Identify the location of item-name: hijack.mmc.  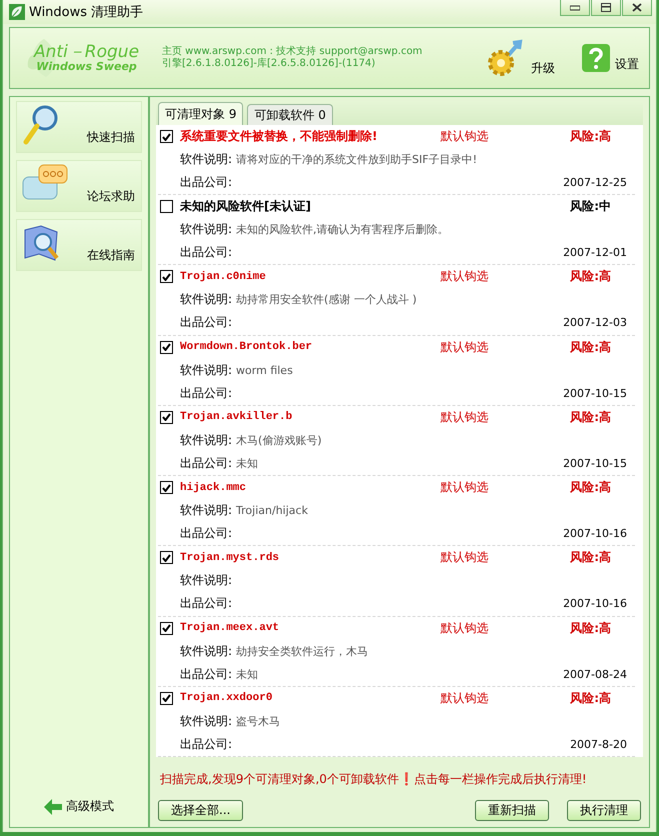
(214, 488).